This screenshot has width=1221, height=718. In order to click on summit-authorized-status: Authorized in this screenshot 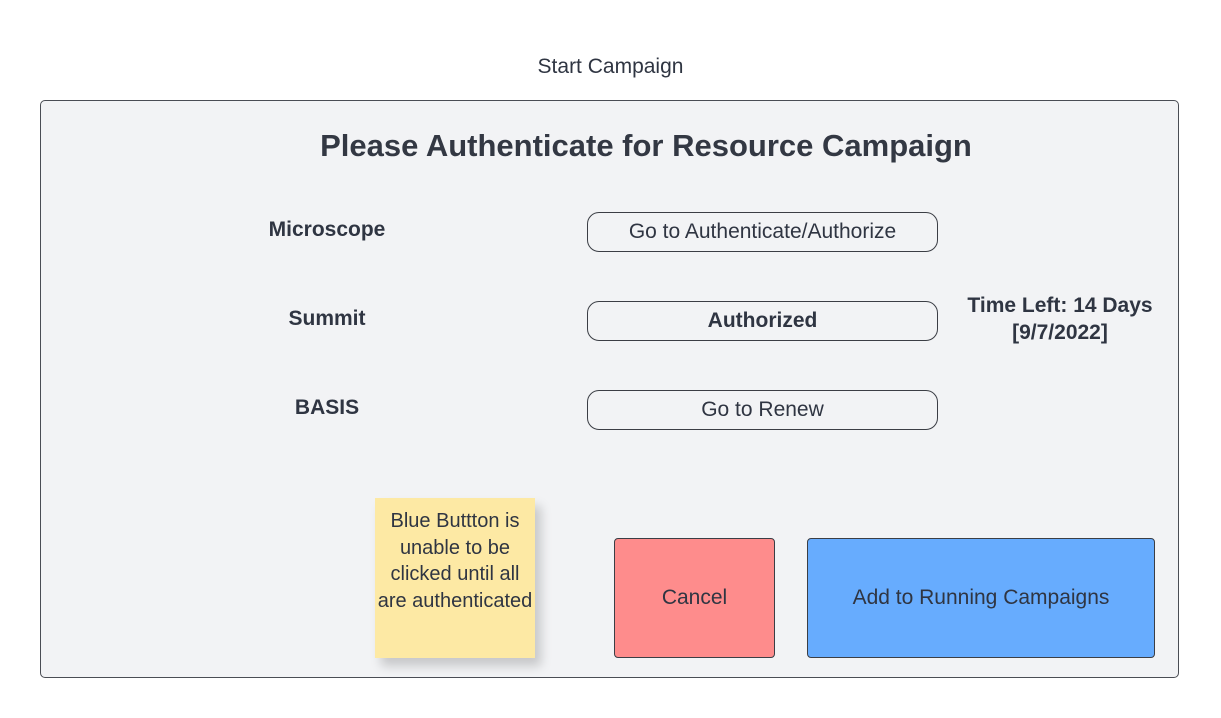, I will do `click(762, 321)`.